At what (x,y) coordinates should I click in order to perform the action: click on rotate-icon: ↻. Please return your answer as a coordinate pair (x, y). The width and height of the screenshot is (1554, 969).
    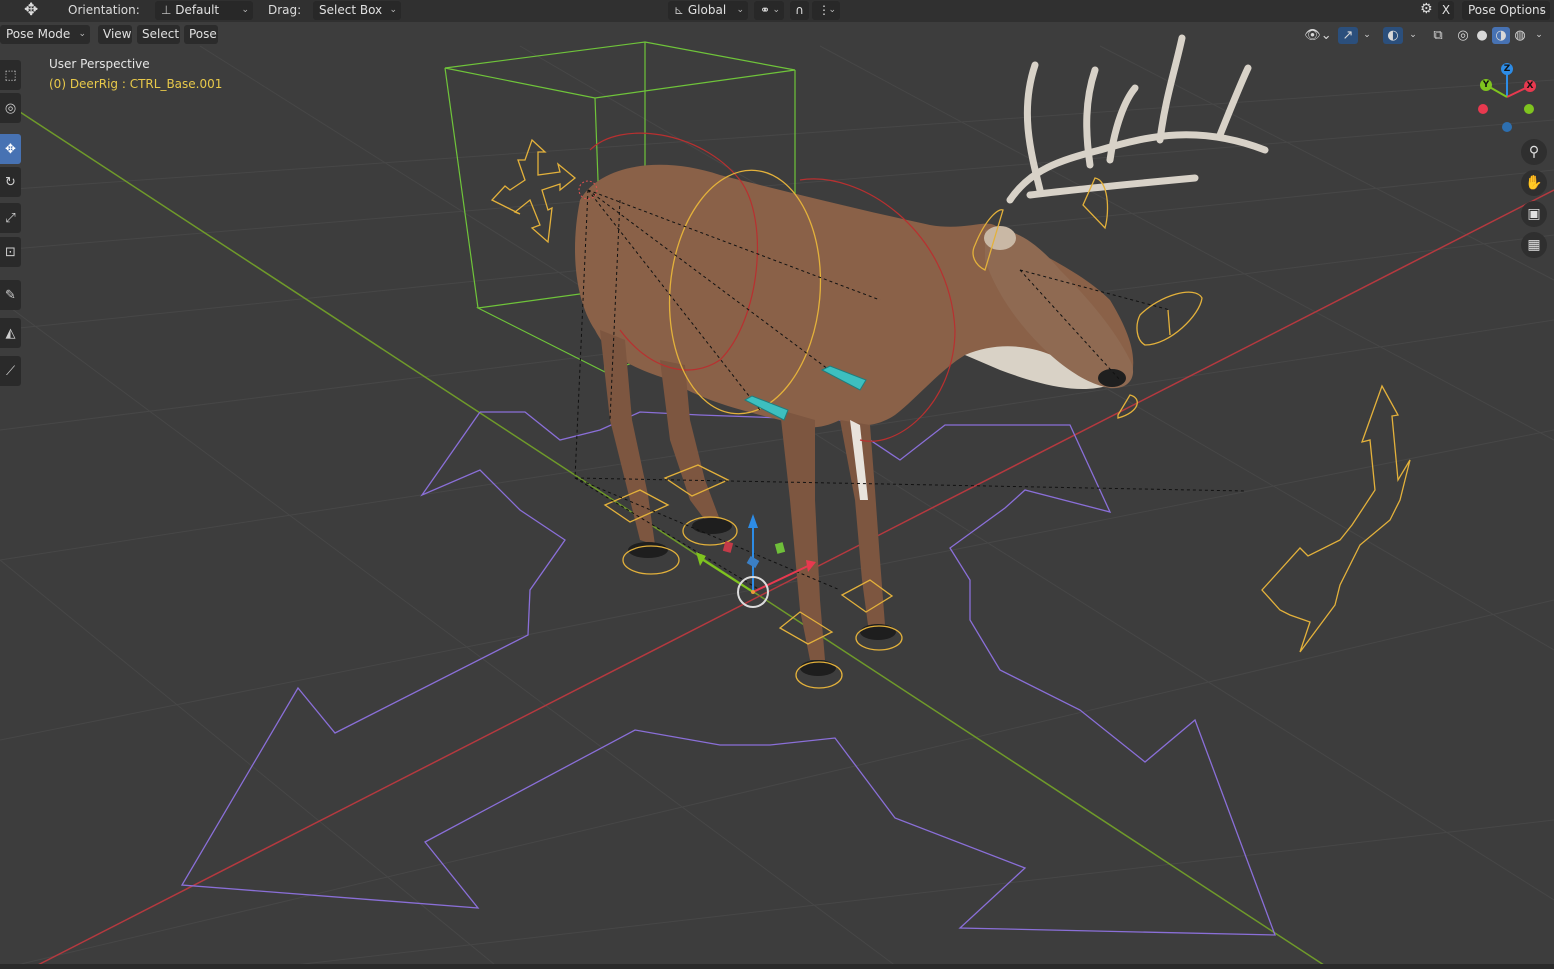
    Looking at the image, I should click on (10, 182).